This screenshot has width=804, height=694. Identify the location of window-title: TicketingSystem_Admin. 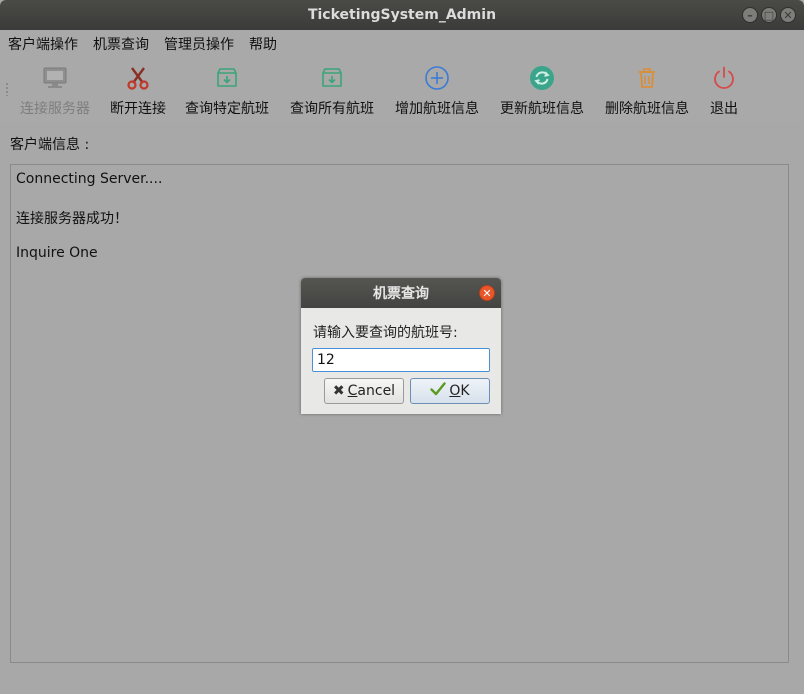
(402, 15).